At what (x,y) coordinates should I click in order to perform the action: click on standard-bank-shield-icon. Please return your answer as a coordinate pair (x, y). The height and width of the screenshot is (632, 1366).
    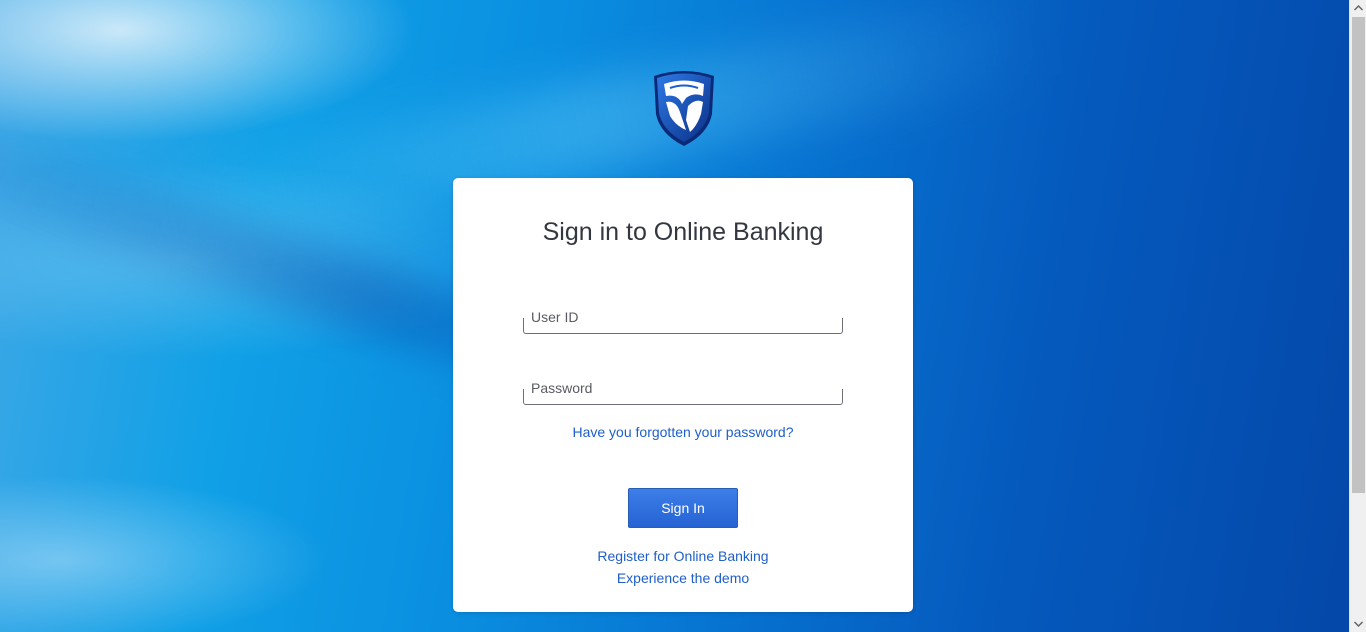
    Looking at the image, I should click on (684, 108).